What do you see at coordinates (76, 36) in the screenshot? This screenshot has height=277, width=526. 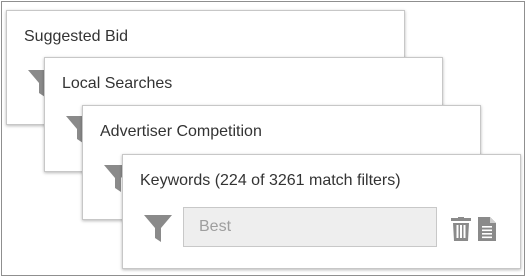 I see `card-title: Suggested Bid` at bounding box center [76, 36].